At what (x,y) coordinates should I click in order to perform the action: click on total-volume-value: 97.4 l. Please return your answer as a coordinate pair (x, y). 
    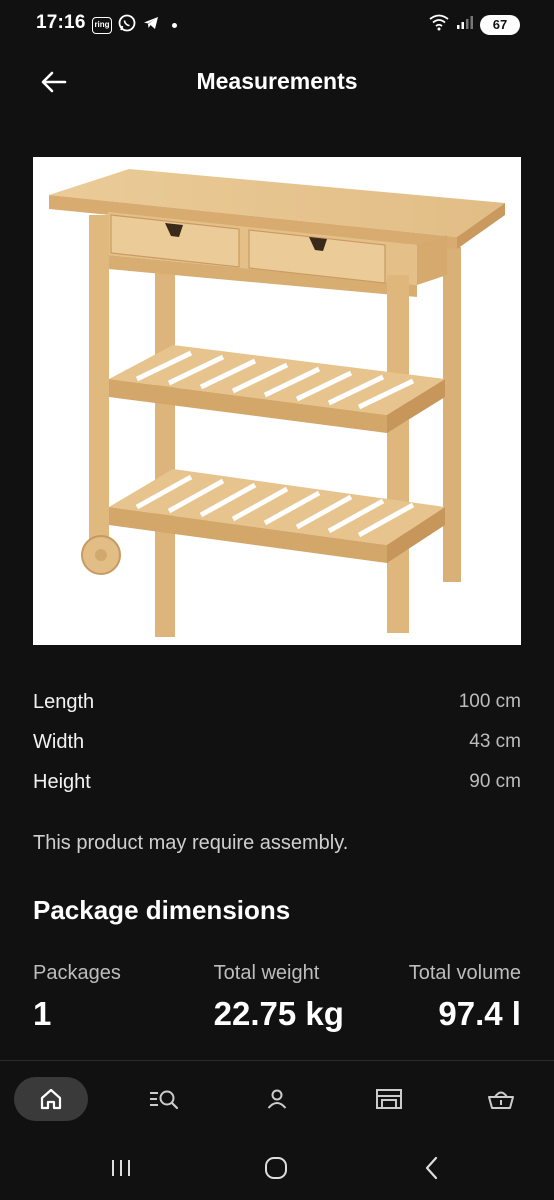
    Looking at the image, I should click on (479, 1013).